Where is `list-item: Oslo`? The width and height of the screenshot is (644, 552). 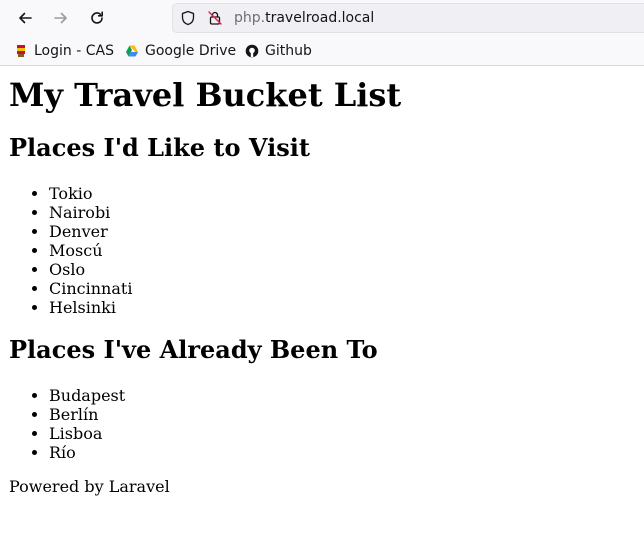 list-item: Oslo is located at coordinates (90, 269).